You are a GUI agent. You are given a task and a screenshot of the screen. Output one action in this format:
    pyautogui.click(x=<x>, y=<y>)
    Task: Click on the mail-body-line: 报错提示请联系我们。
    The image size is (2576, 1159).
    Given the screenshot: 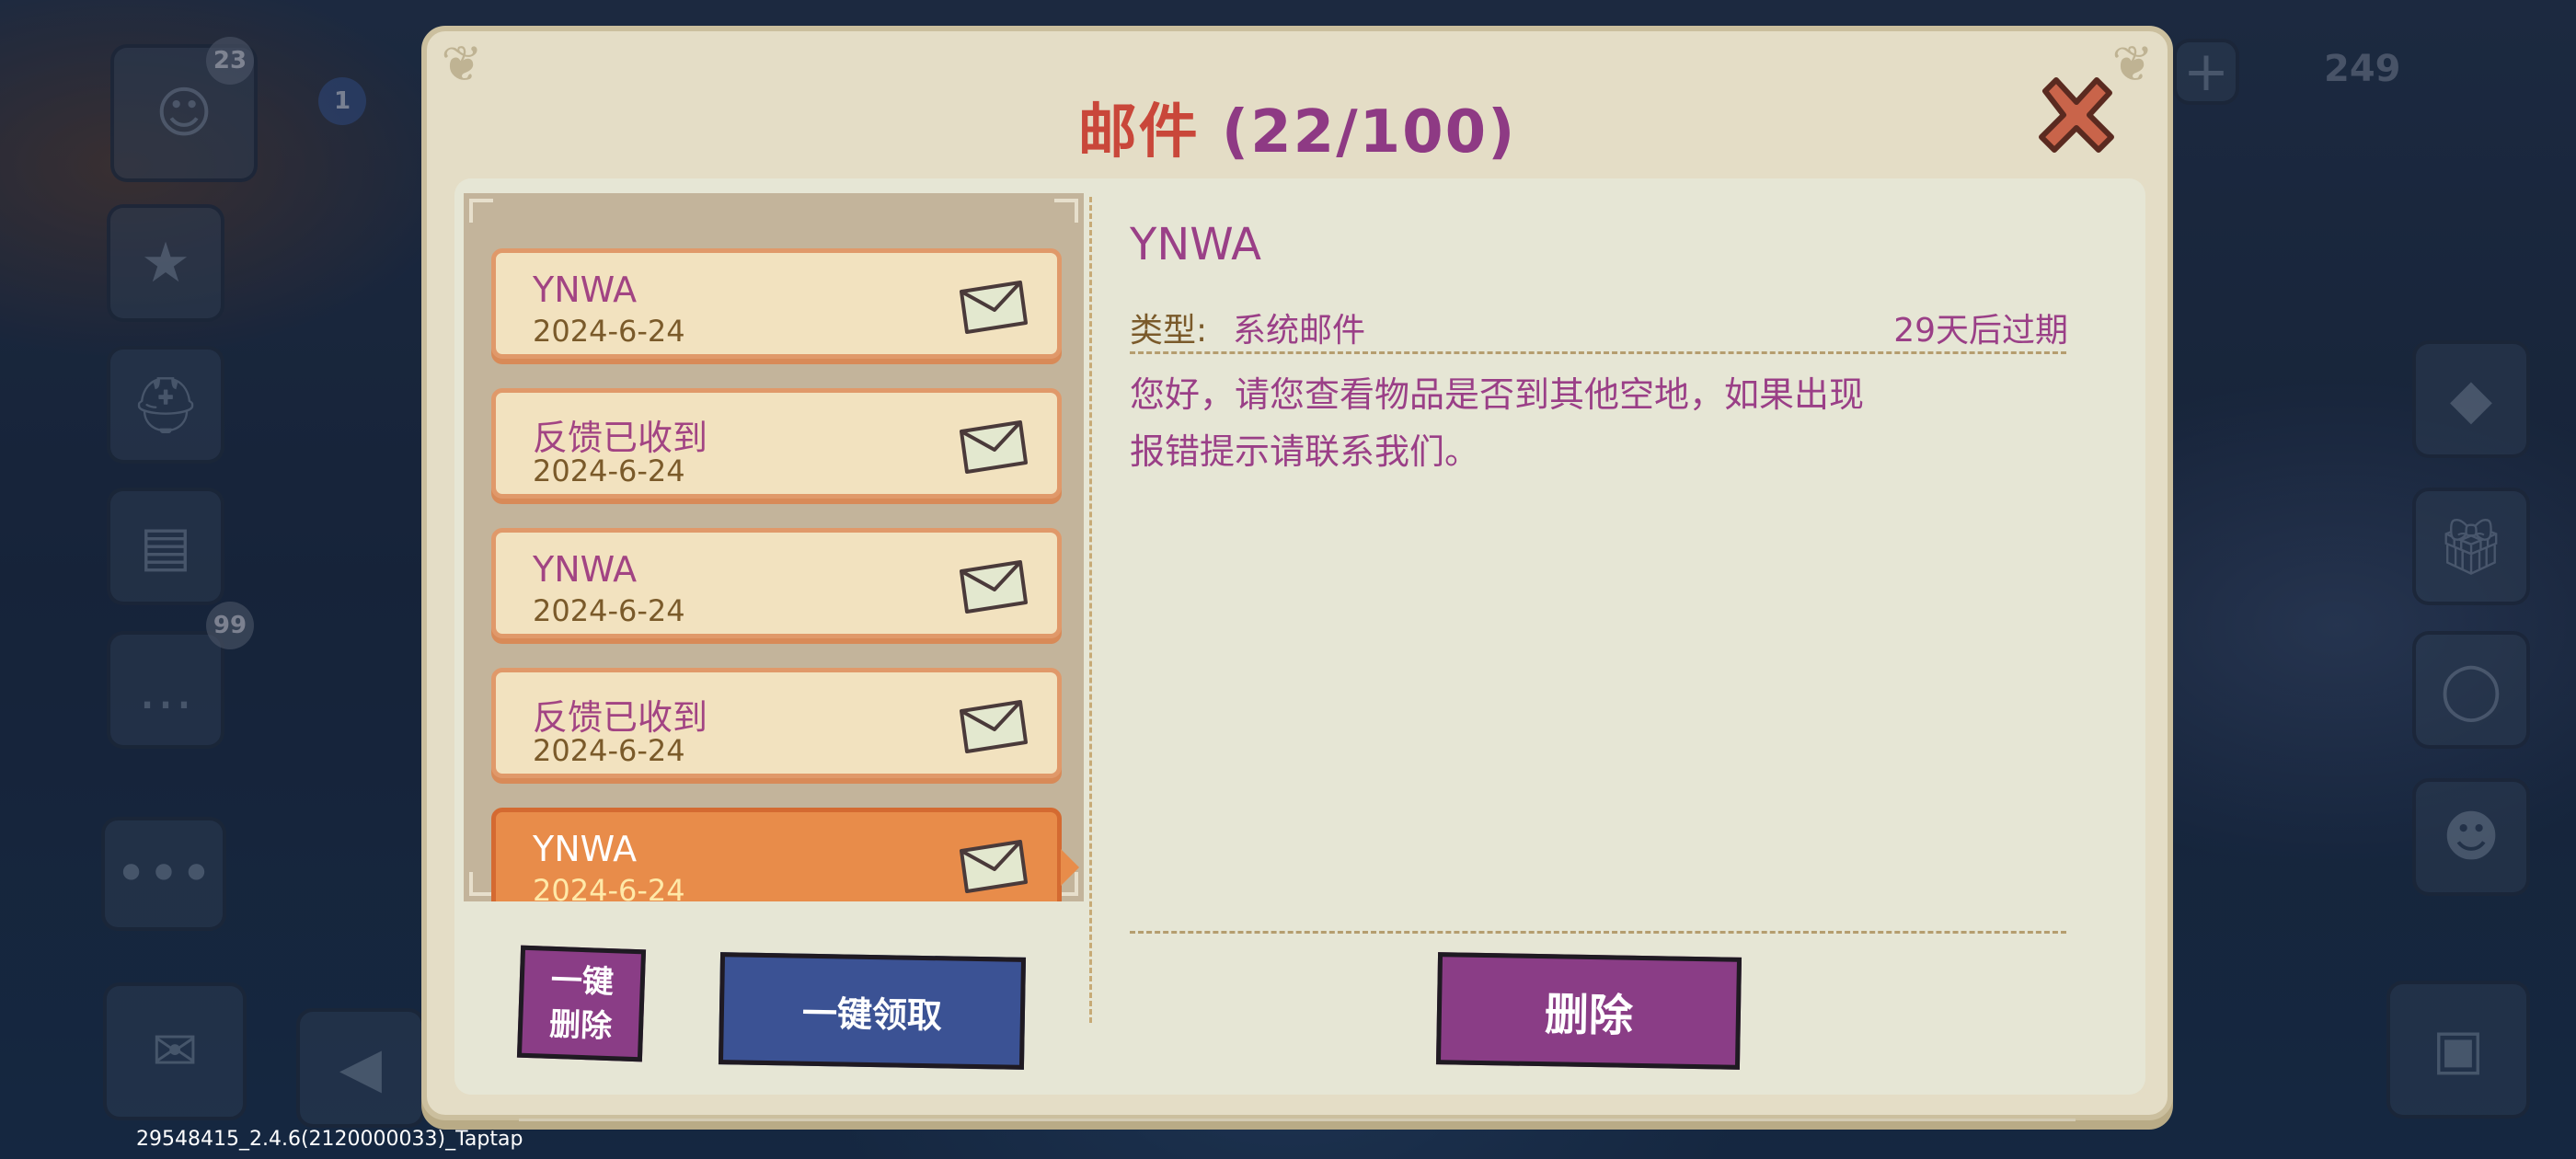 What is the action you would take?
    pyautogui.click(x=1305, y=451)
    